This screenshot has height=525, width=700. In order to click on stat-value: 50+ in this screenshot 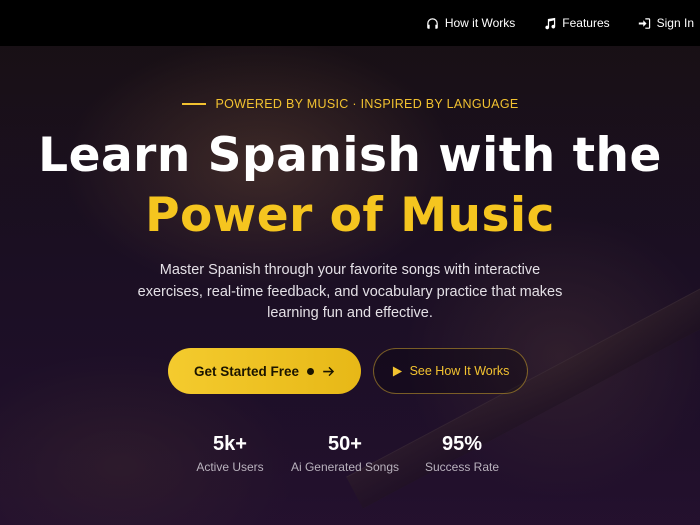, I will do `click(345, 444)`.